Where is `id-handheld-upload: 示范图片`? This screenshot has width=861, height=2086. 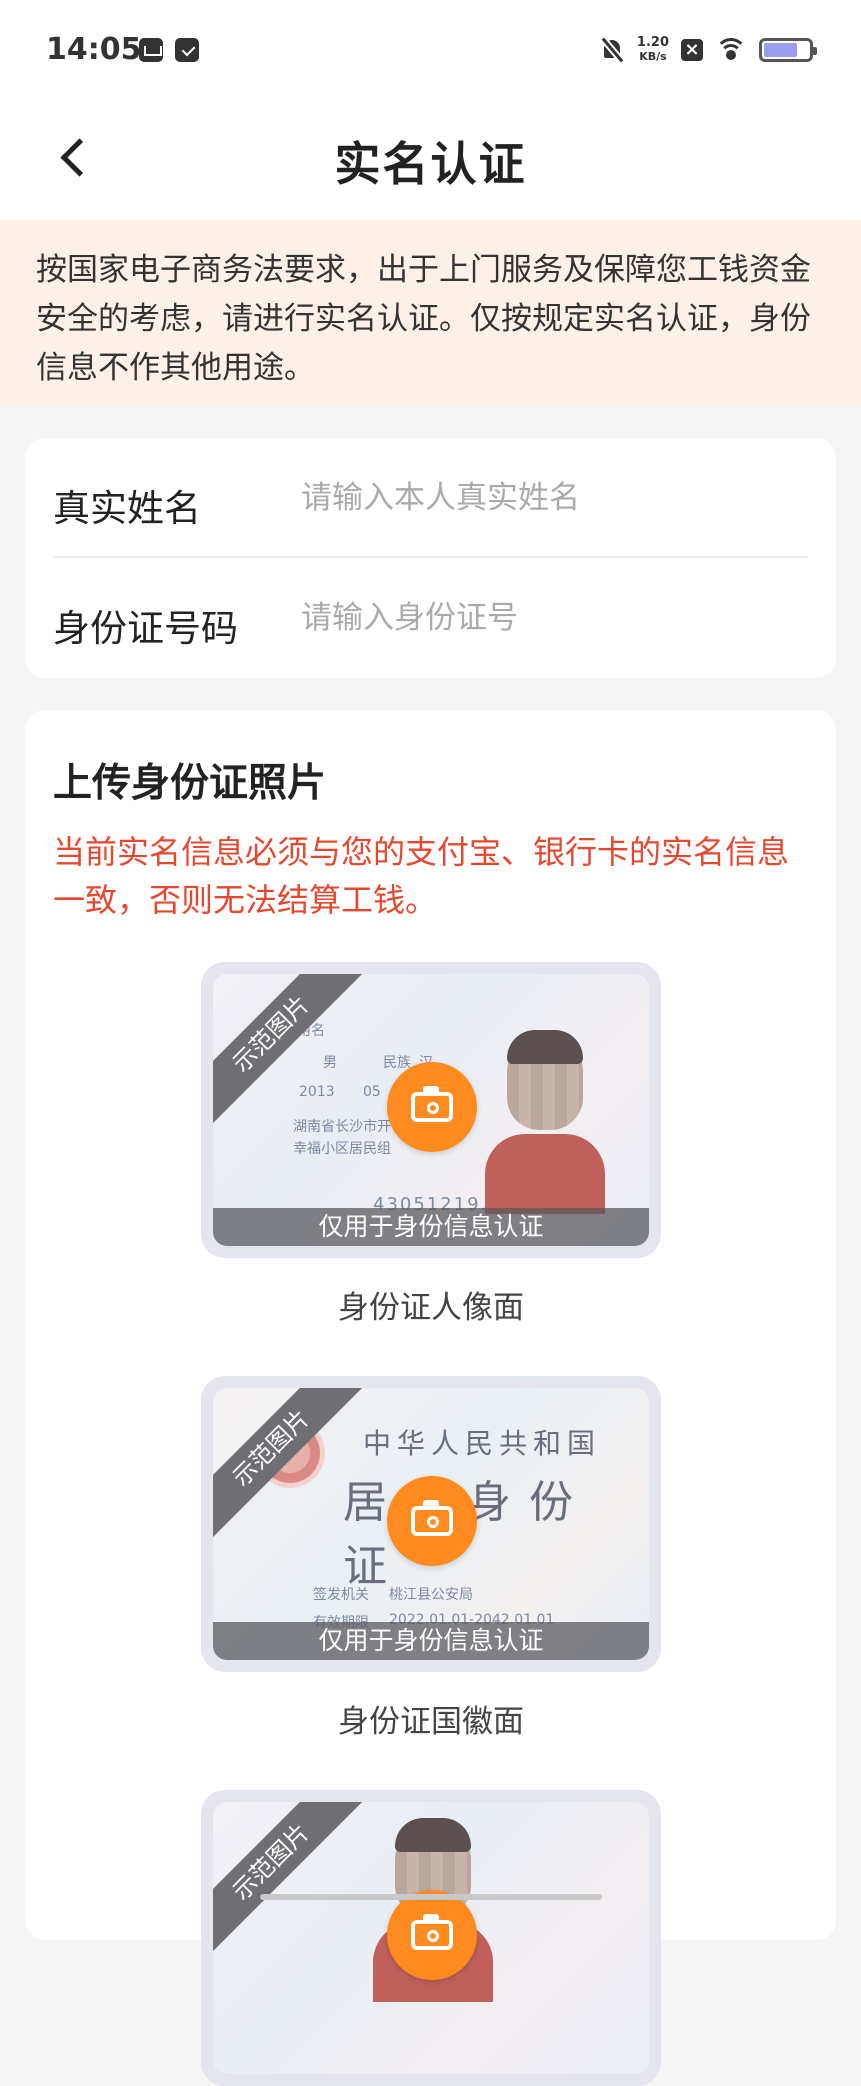
id-handheld-upload: 示范图片 is located at coordinates (431, 1938).